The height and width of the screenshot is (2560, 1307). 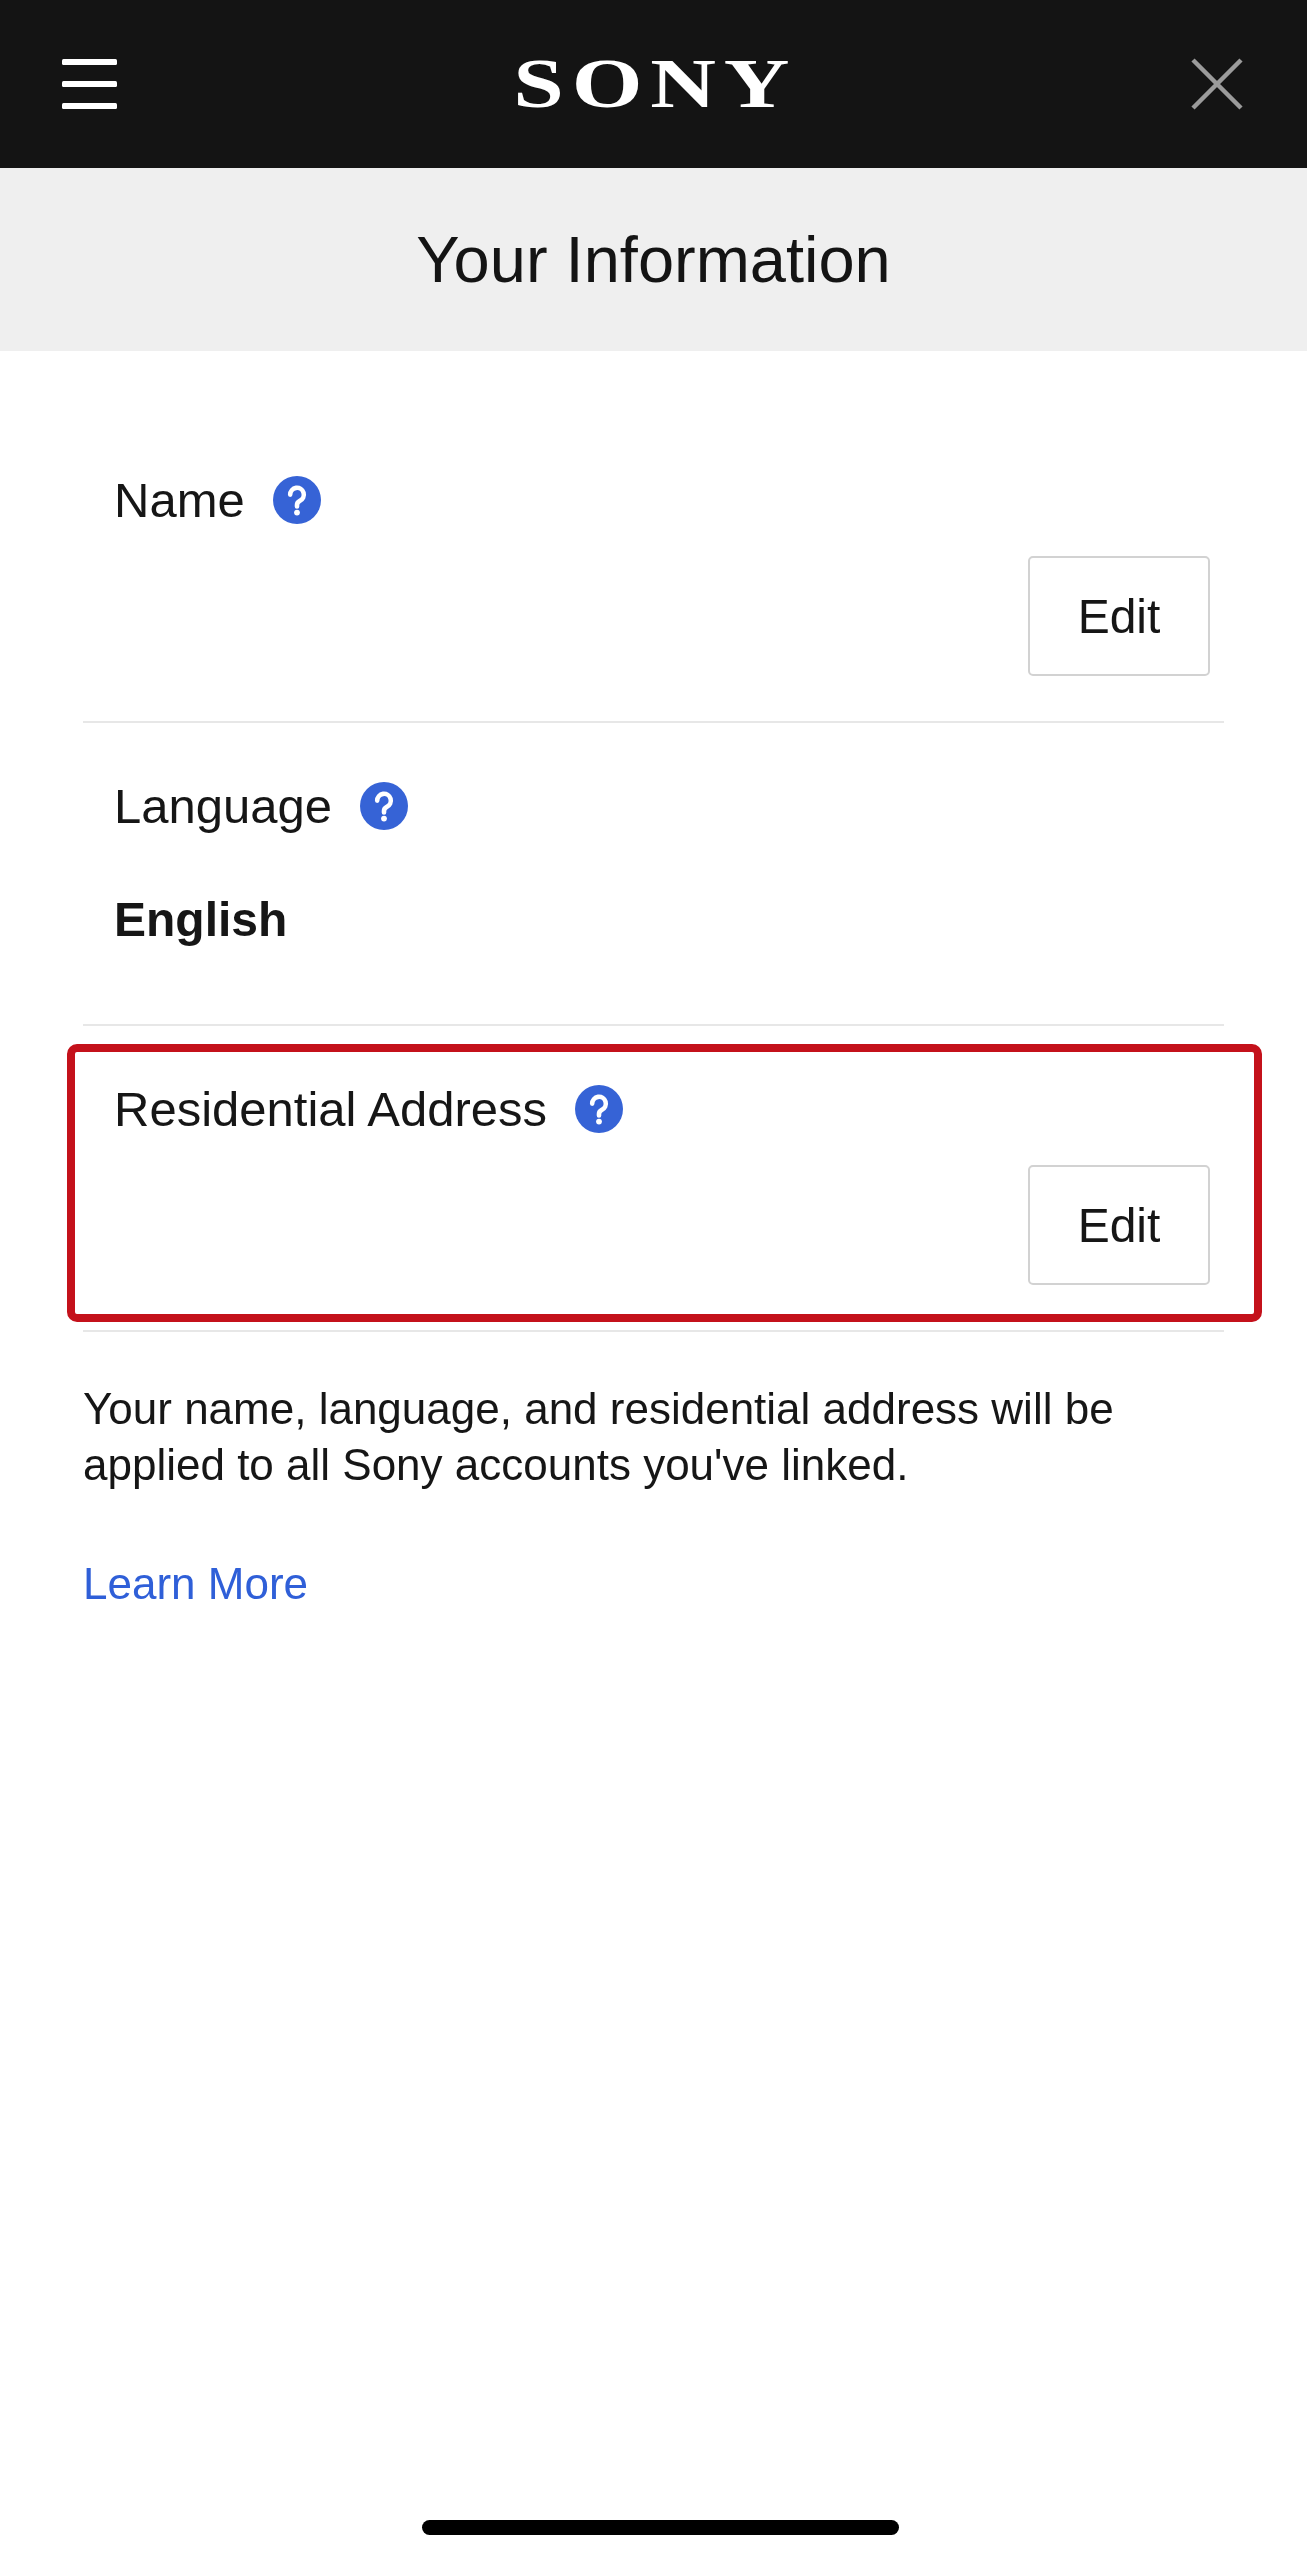 What do you see at coordinates (1217, 84) in the screenshot?
I see `close-icon` at bounding box center [1217, 84].